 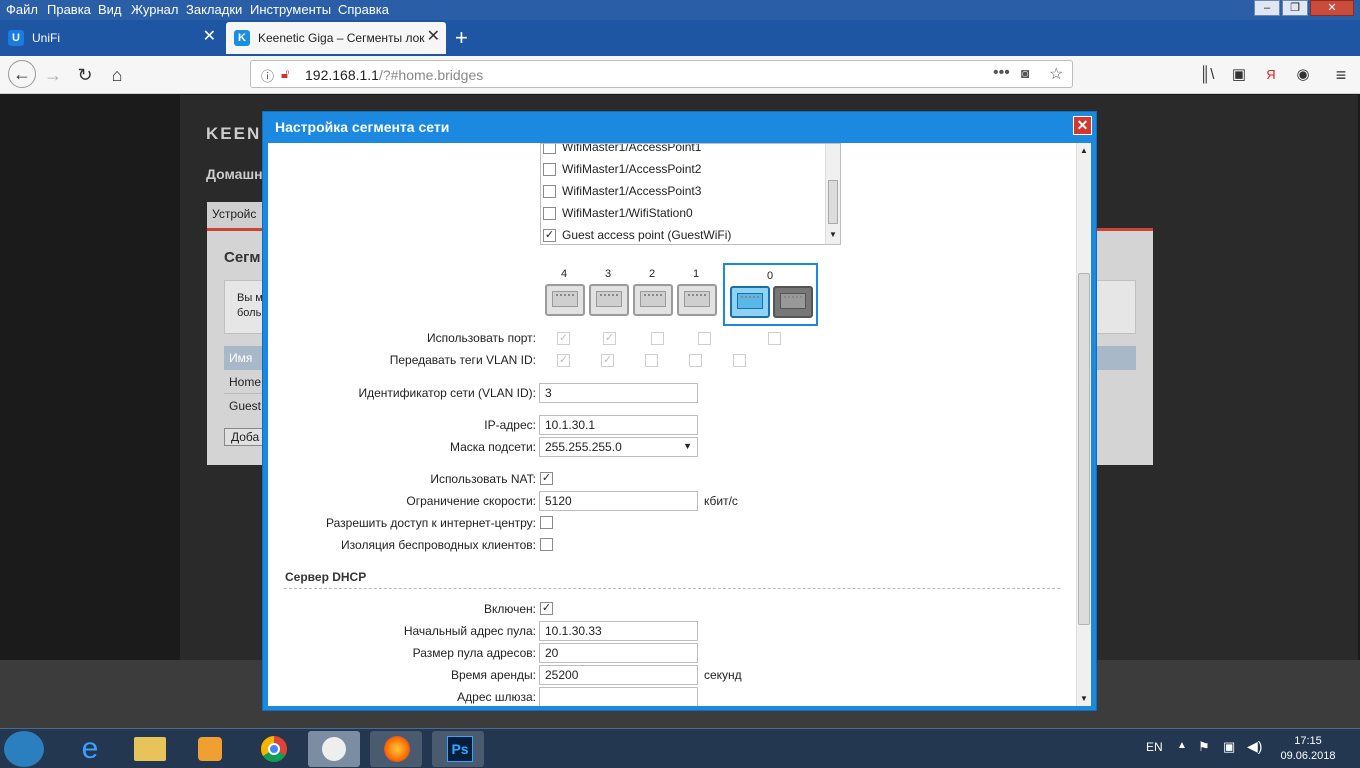 What do you see at coordinates (1267, 8) in the screenshot?
I see `minimize-button: –` at bounding box center [1267, 8].